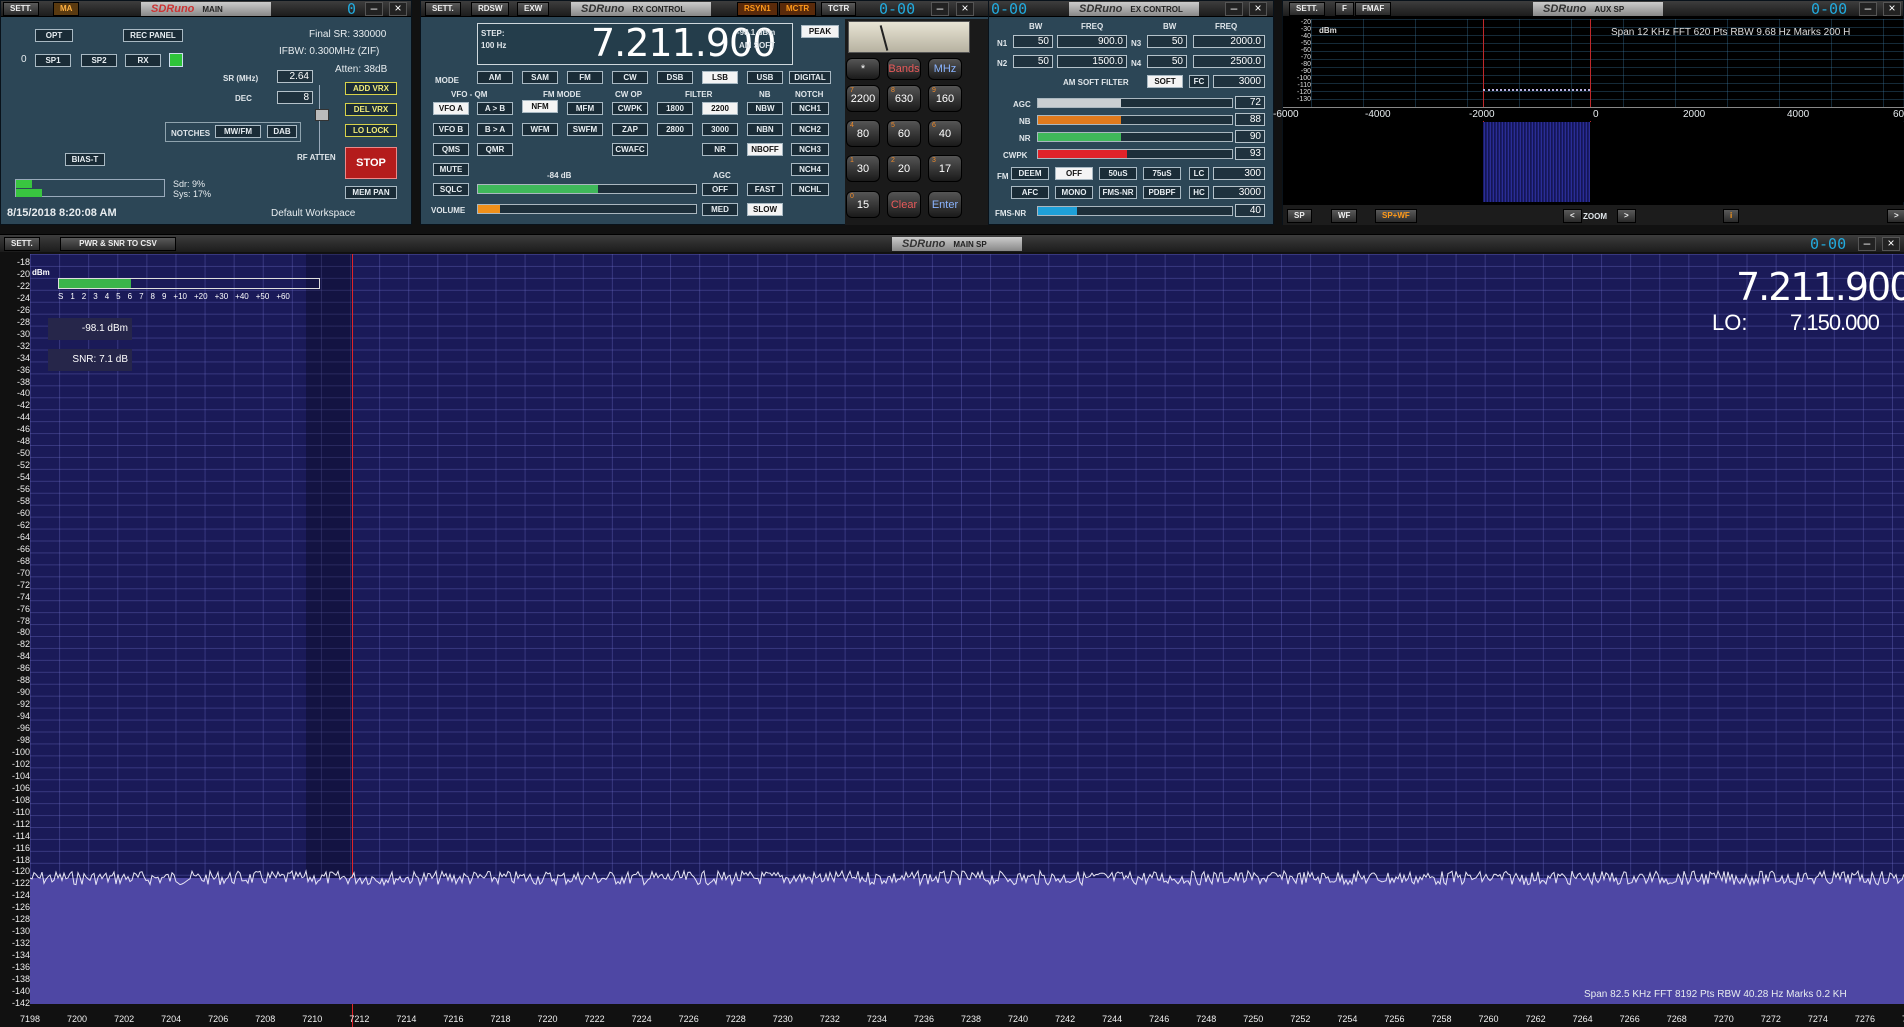 The image size is (1904, 1027). What do you see at coordinates (585, 129) in the screenshot?
I see `swfm-button: SWFM` at bounding box center [585, 129].